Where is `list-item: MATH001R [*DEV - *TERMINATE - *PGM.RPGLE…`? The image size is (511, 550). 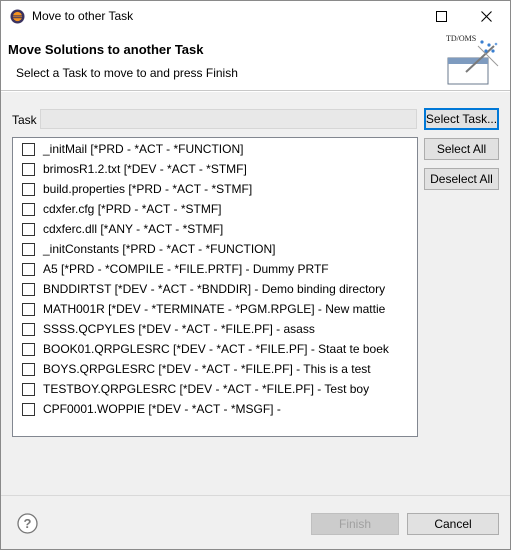
list-item: MATH001R [*DEV - *TERMINATE - *PGM.RPGLE… is located at coordinates (215, 309).